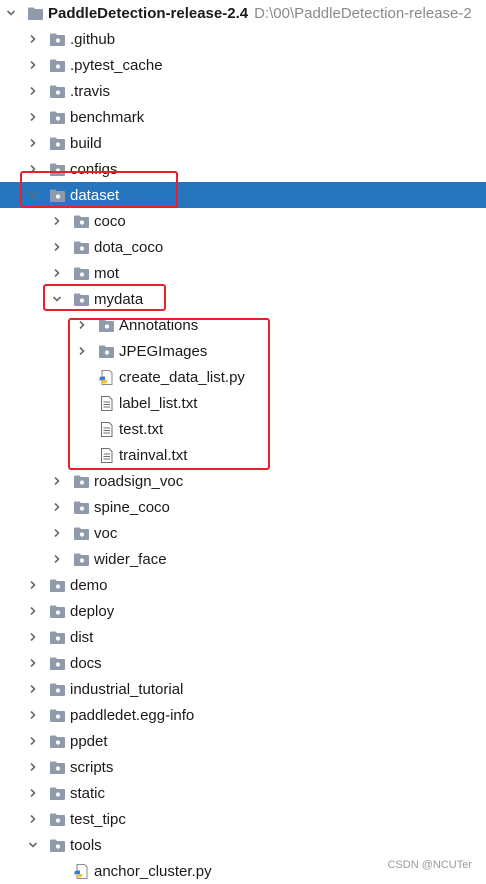 The width and height of the screenshot is (486, 884). Describe the element at coordinates (119, 299) in the screenshot. I see `tree-item-label: mydata` at that location.